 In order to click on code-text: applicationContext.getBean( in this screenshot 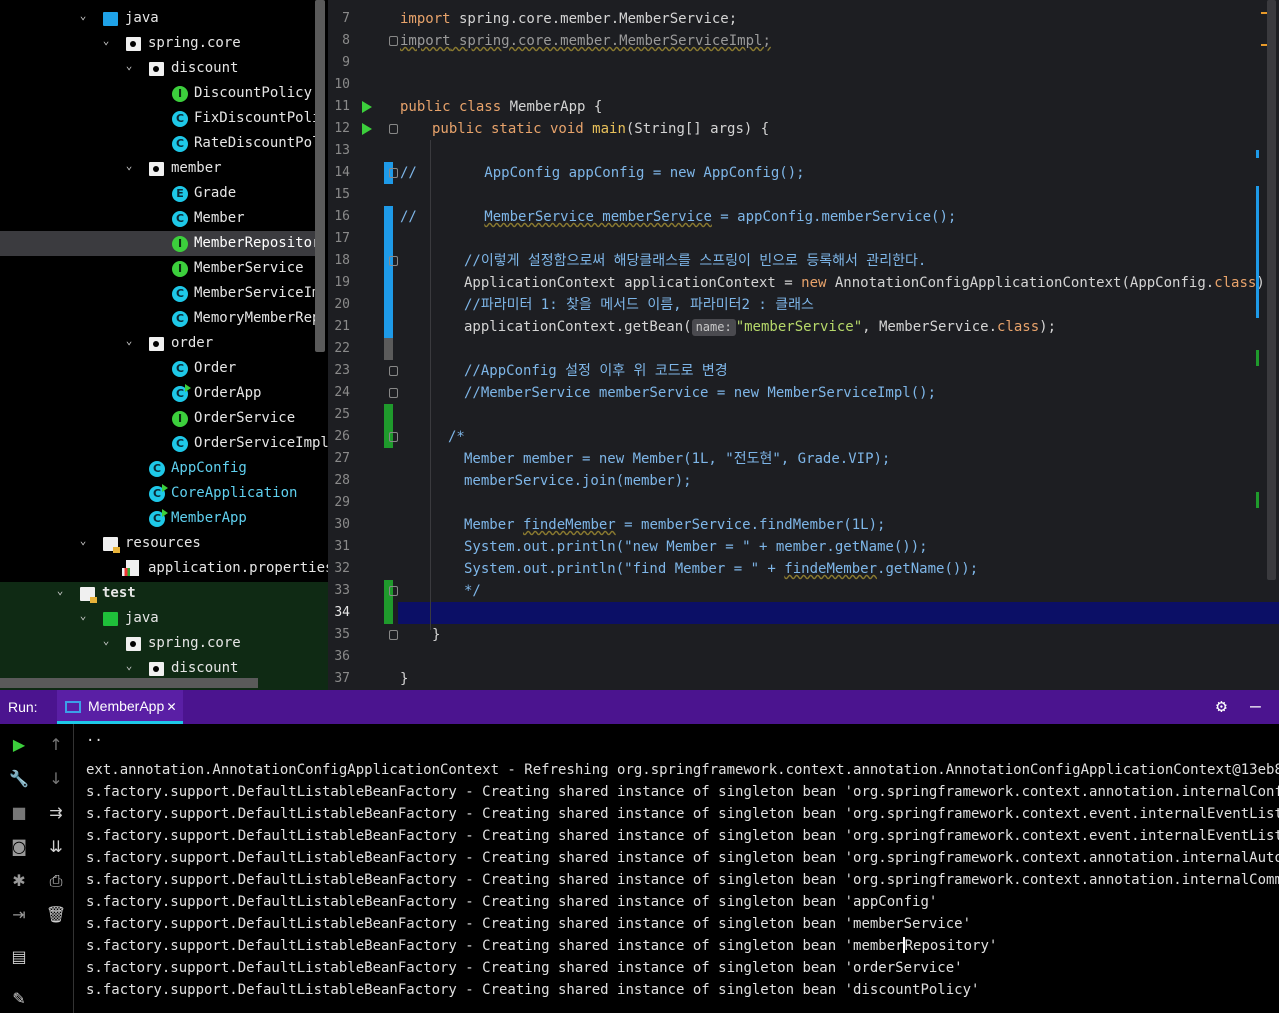, I will do `click(578, 327)`.